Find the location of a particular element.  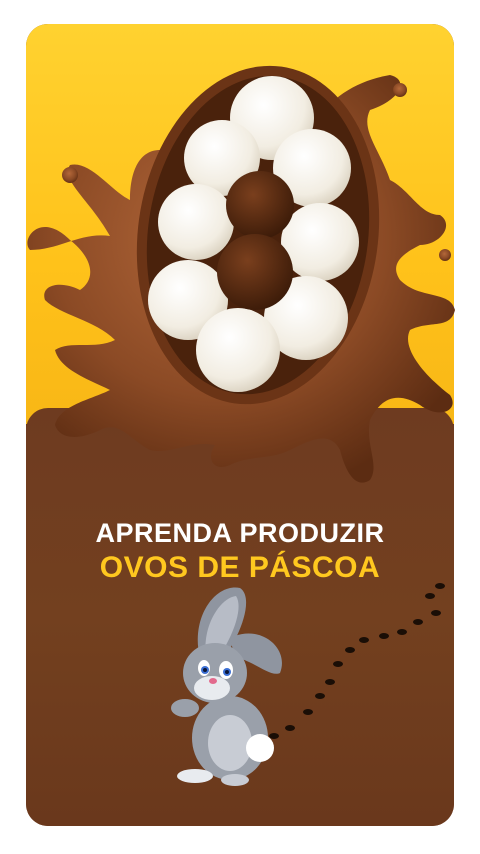

headline-line-1: APRENDA PRODUZIR is located at coordinates (240, 533).